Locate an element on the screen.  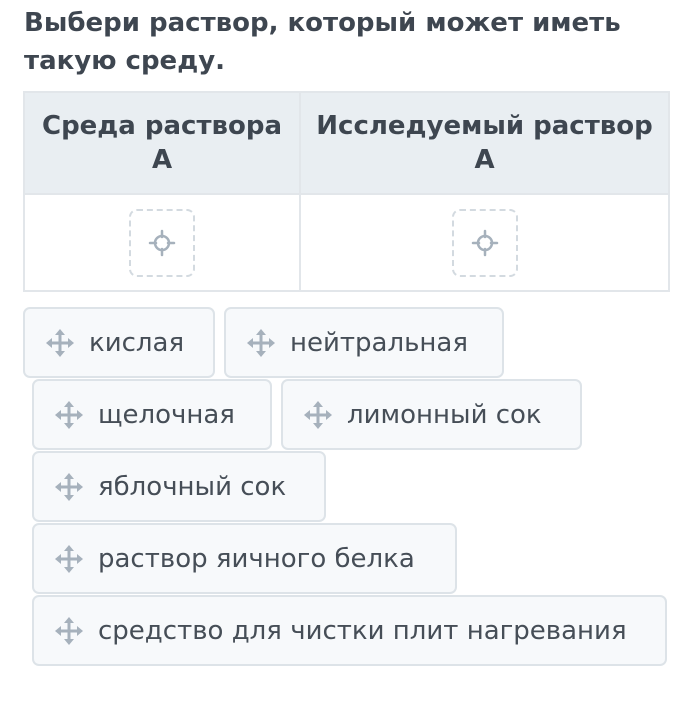
answer-cell-solution is located at coordinates (483, 242).